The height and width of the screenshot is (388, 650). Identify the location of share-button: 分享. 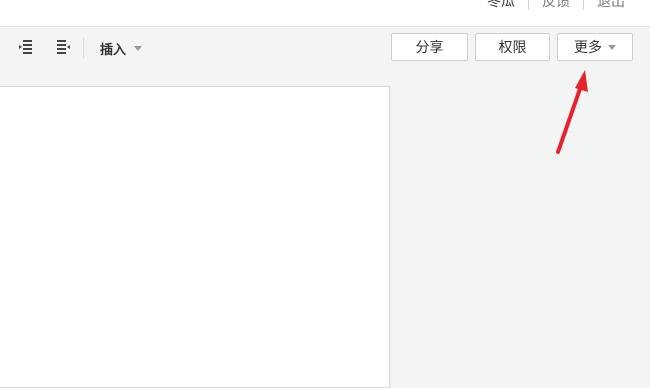
(429, 47).